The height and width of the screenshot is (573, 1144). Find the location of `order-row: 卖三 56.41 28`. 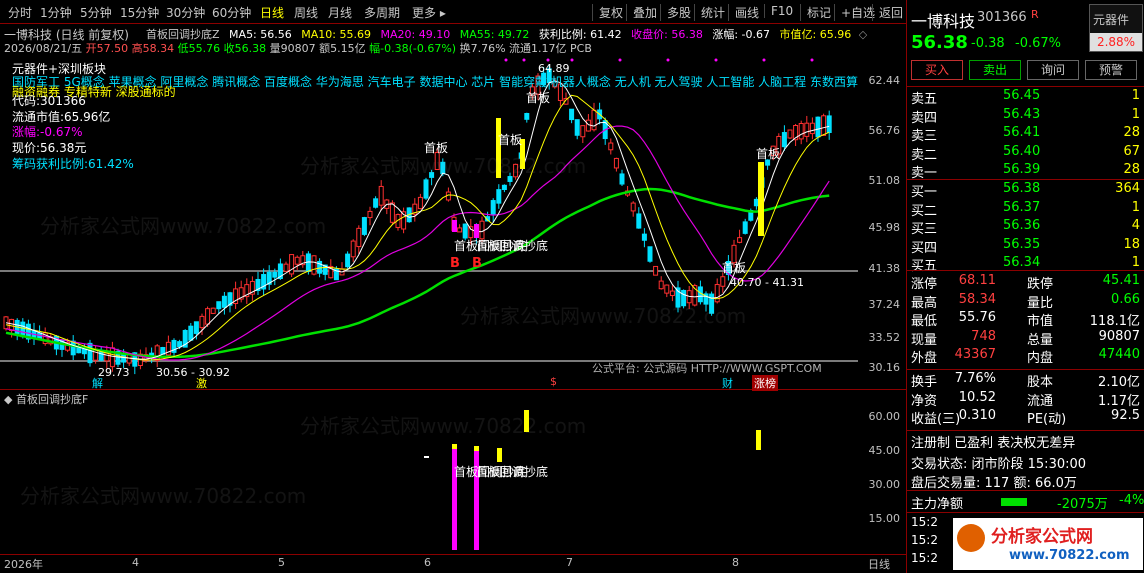

order-row: 卖三 56.41 28 is located at coordinates (1025, 134).